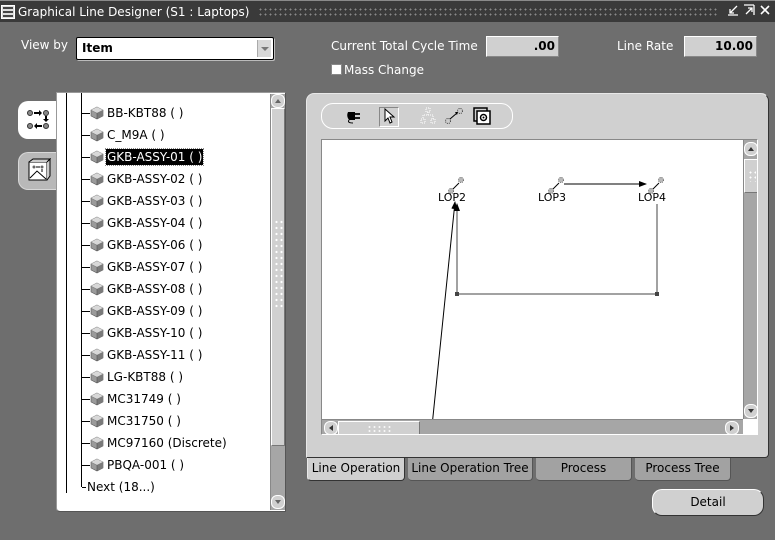  Describe the element at coordinates (732, 427) in the screenshot. I see `canvas-scroll-right-button` at that location.